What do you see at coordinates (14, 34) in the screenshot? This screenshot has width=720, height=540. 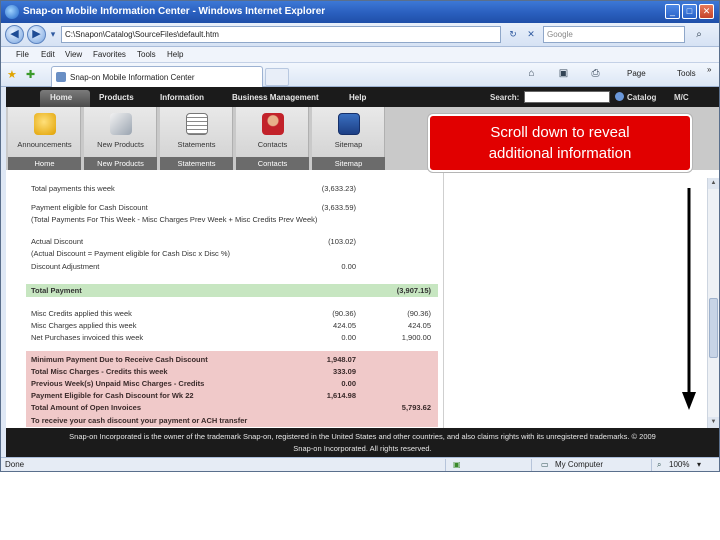 I see `back-button: ◀` at bounding box center [14, 34].